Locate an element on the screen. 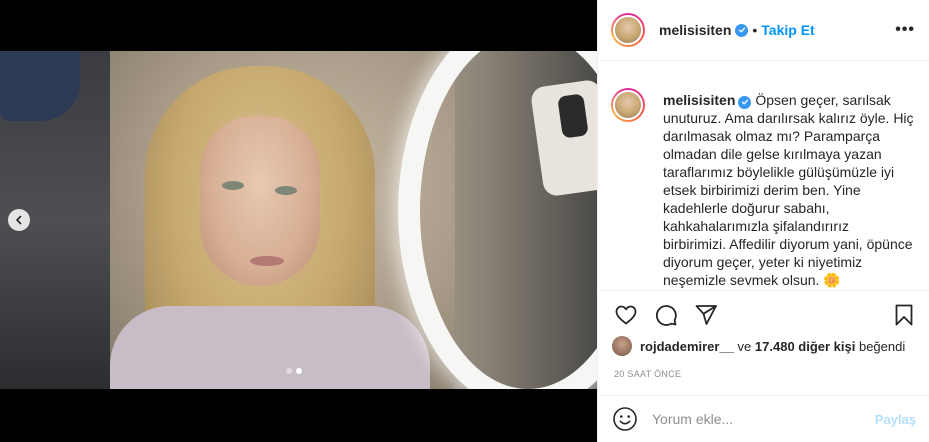 The height and width of the screenshot is (442, 929). comment-bar: Paylaş is located at coordinates (763, 418).